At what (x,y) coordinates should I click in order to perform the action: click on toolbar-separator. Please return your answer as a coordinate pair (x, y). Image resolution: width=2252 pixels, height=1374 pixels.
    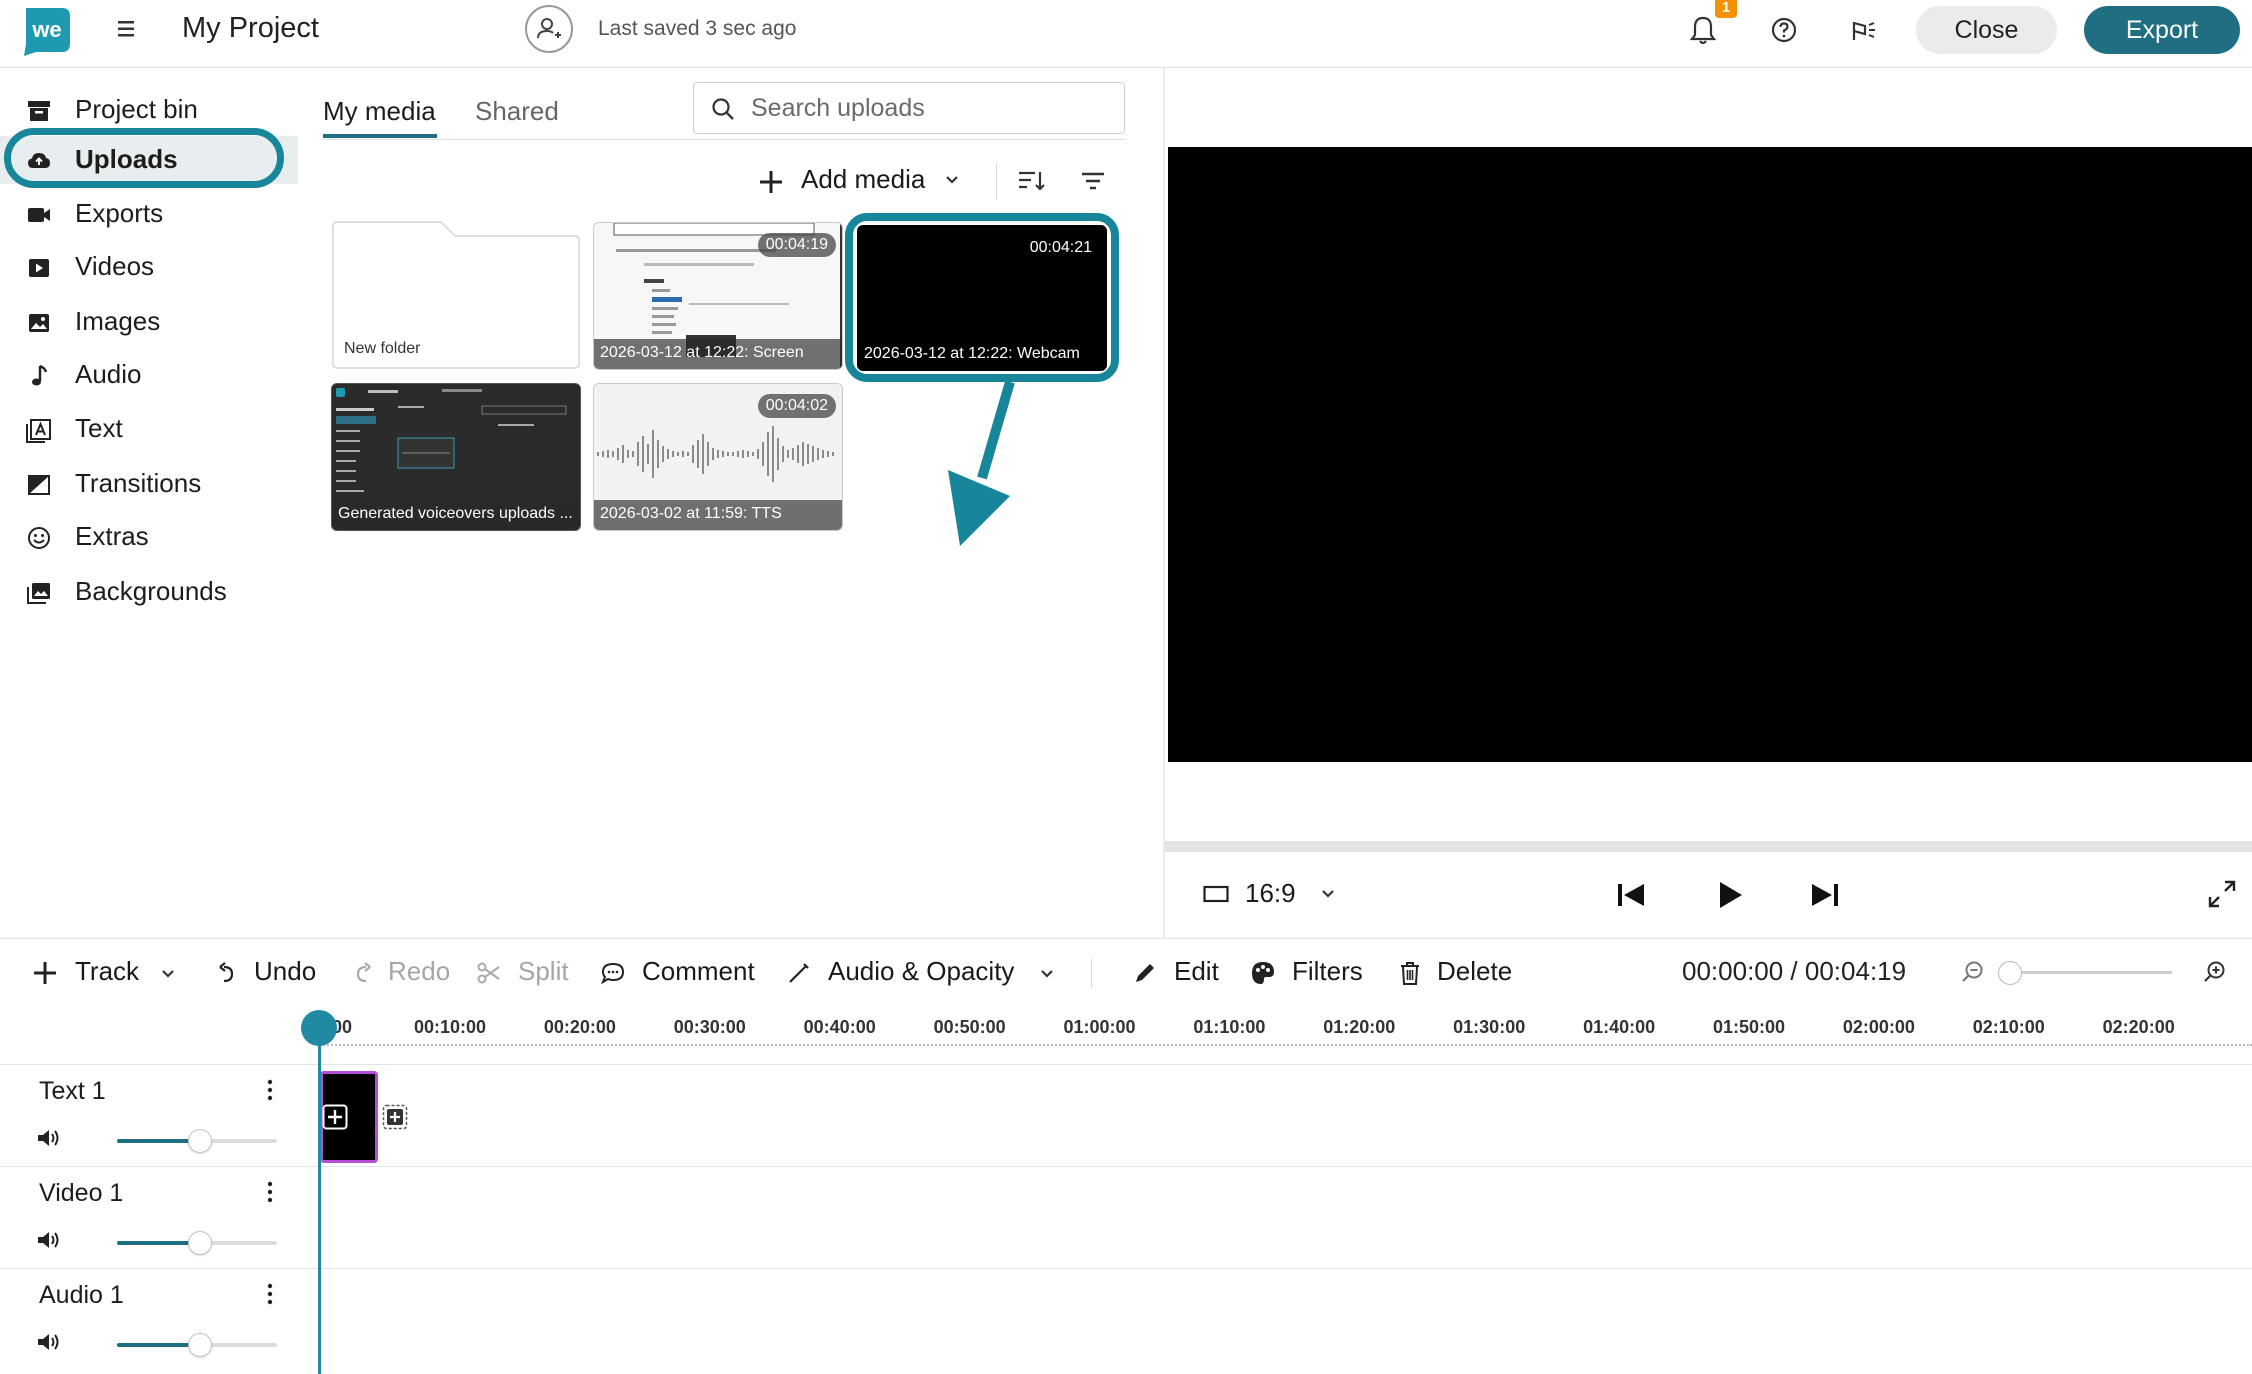
    Looking at the image, I should click on (996, 181).